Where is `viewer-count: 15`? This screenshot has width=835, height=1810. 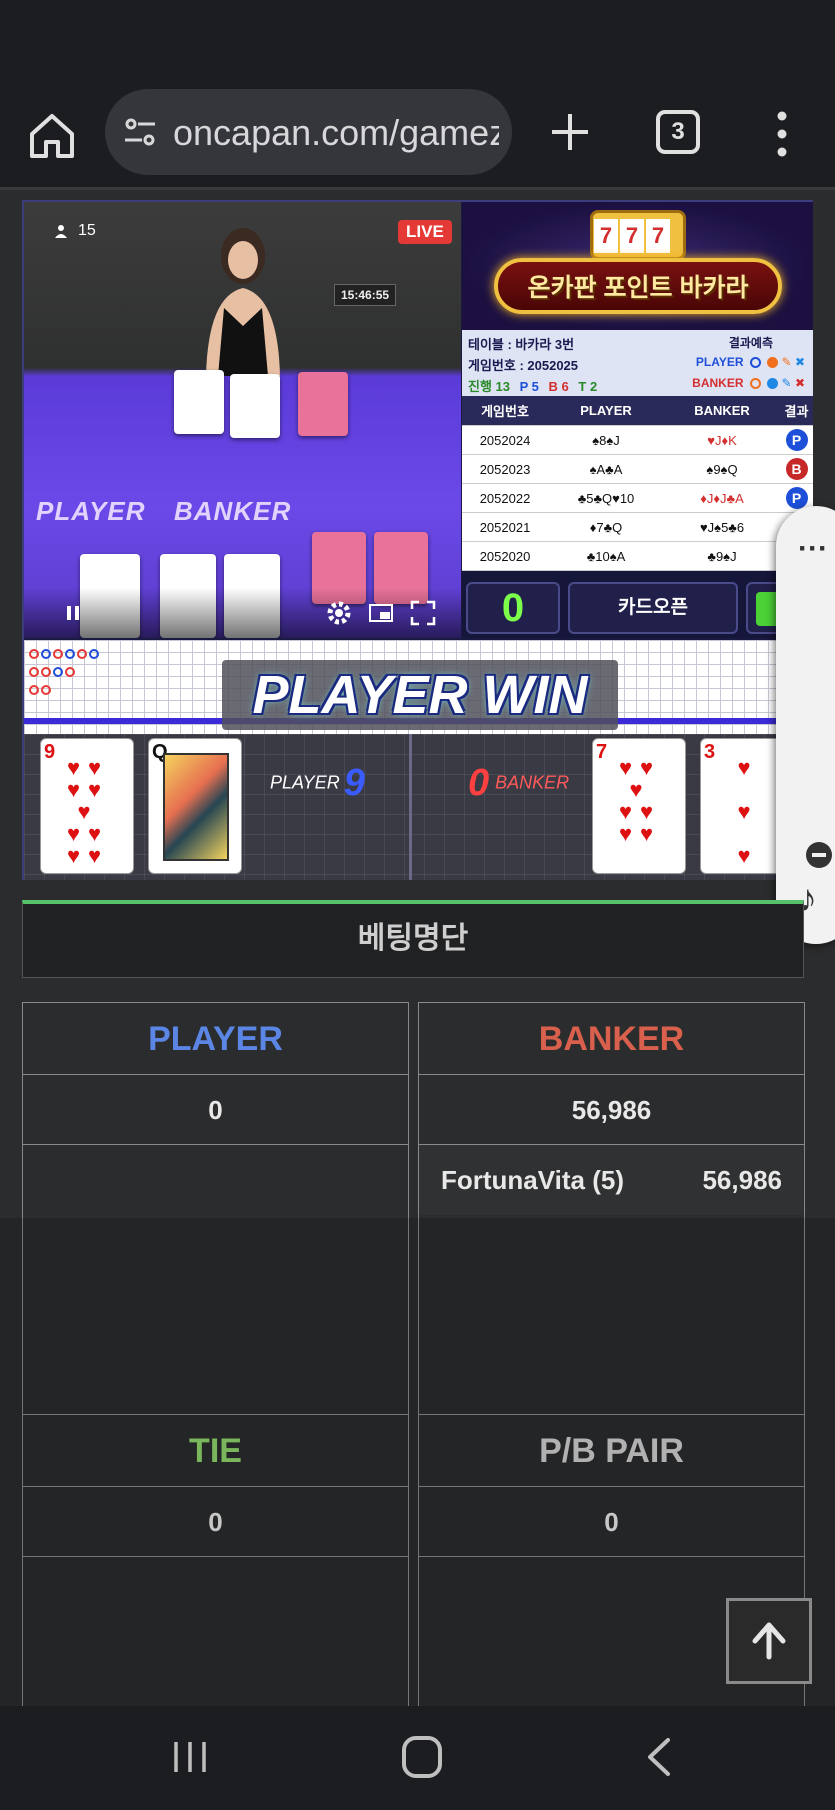
viewer-count: 15 is located at coordinates (75, 231).